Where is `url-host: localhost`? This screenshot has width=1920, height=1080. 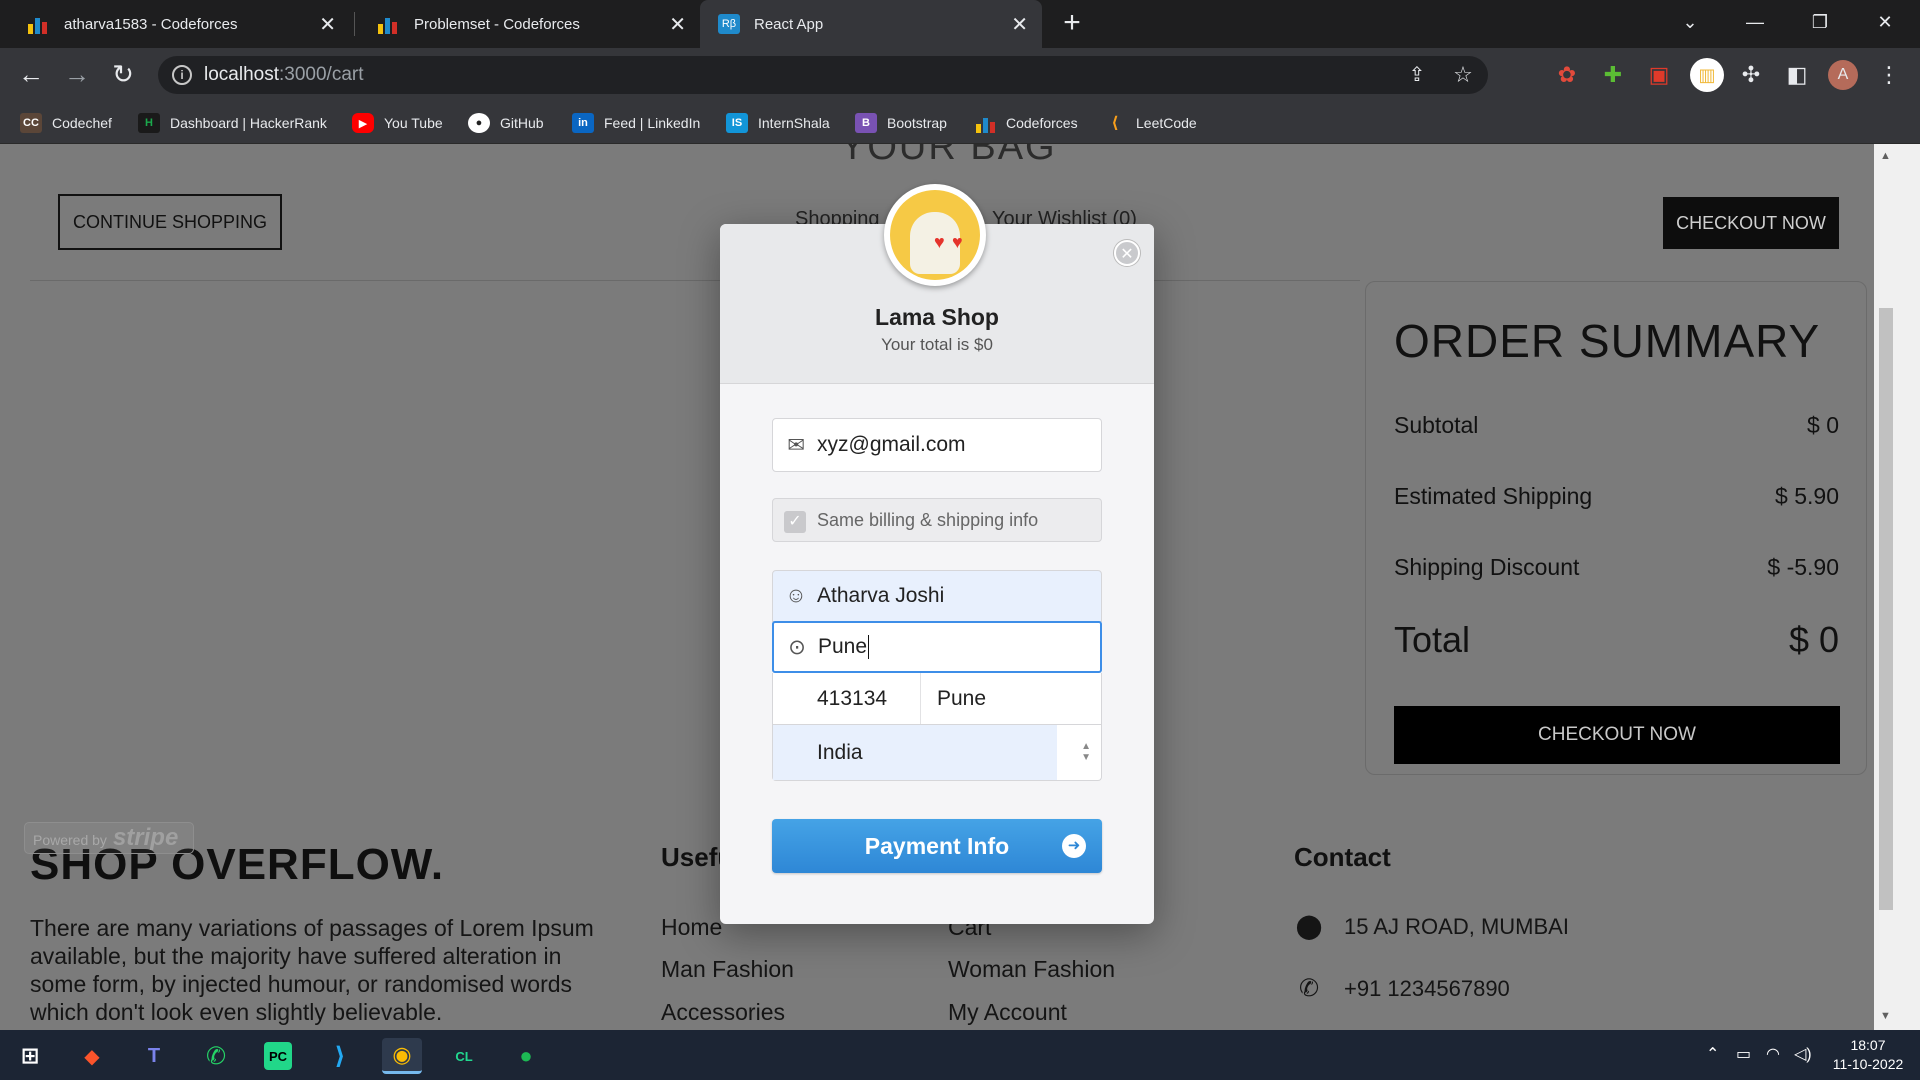
url-host: localhost is located at coordinates (241, 74).